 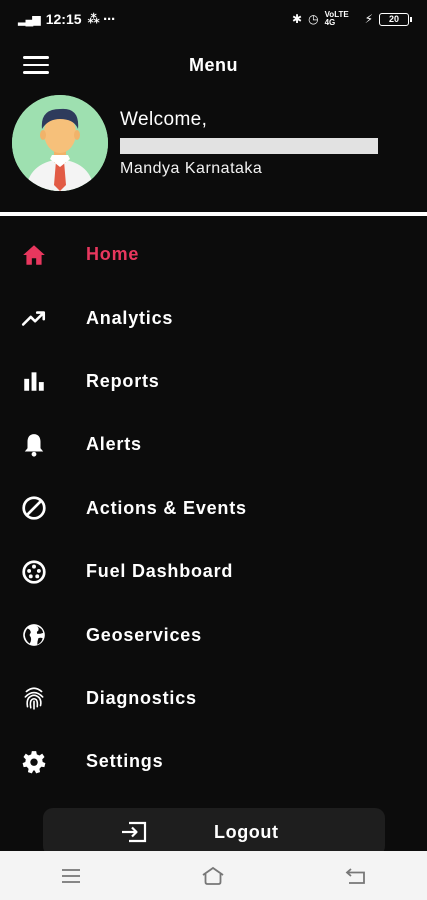 What do you see at coordinates (191, 168) in the screenshot?
I see `user-location: Mandya Karnataka` at bounding box center [191, 168].